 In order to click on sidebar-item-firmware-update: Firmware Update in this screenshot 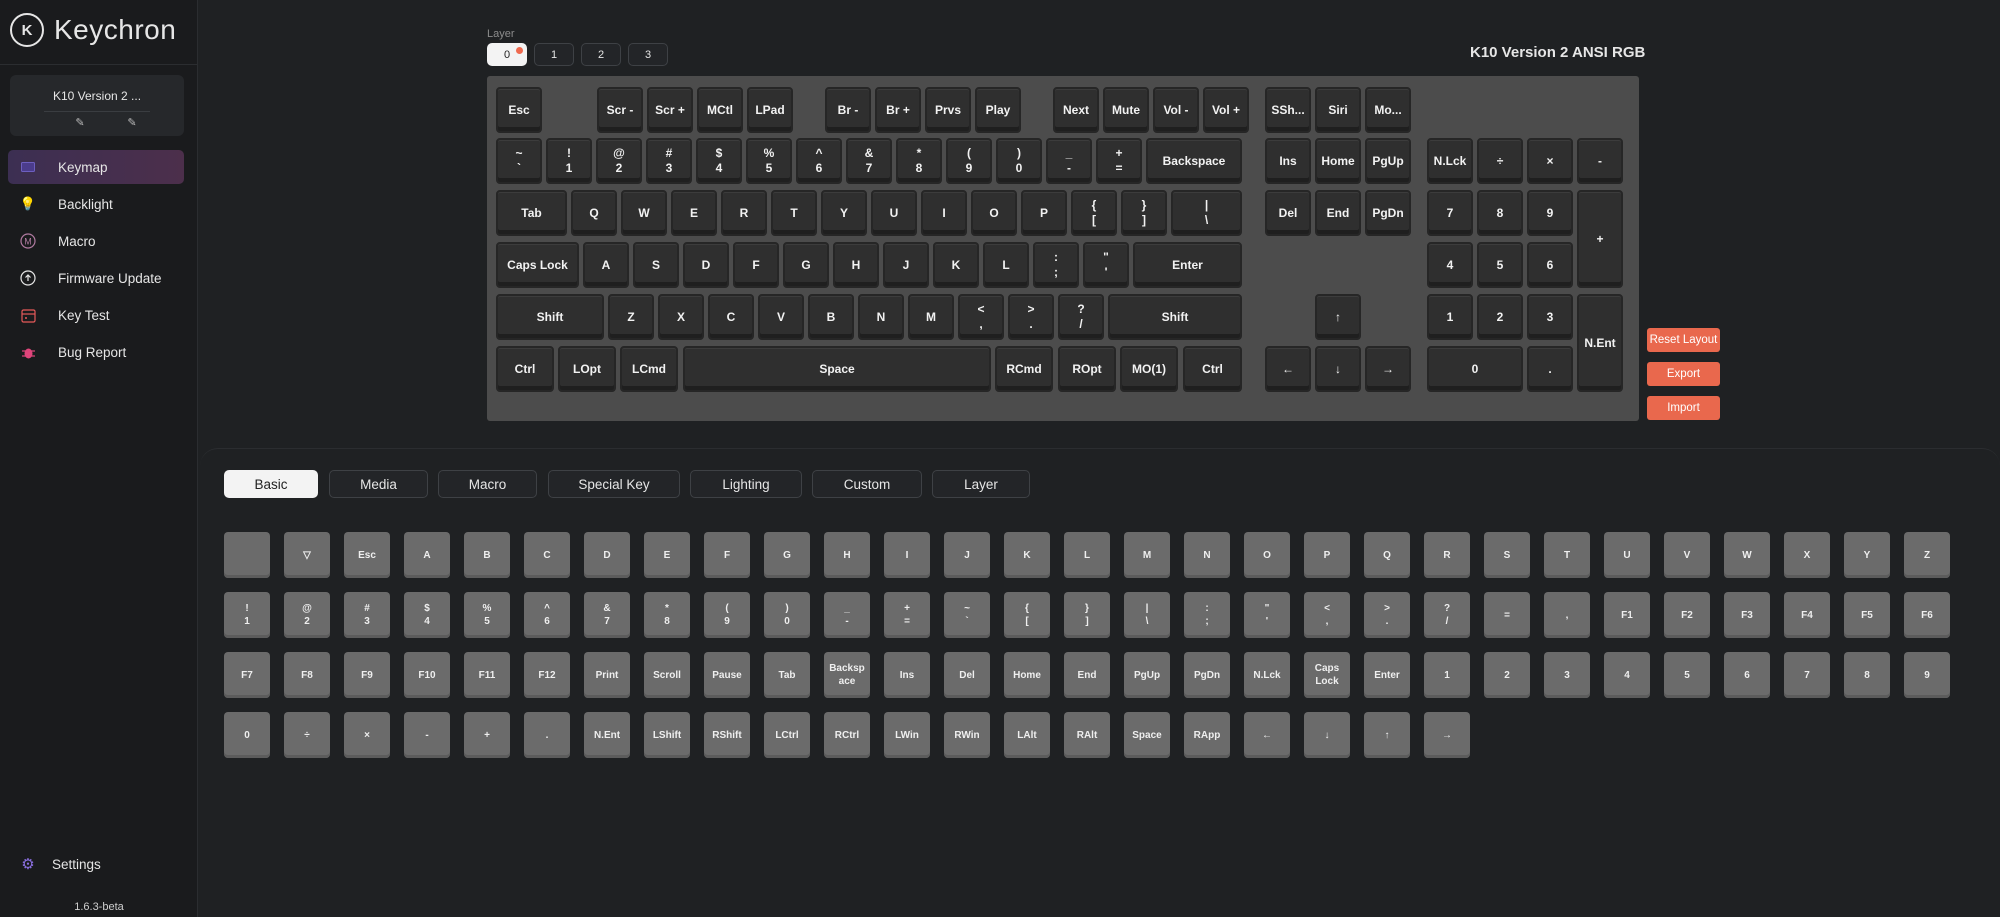, I will do `click(96, 278)`.